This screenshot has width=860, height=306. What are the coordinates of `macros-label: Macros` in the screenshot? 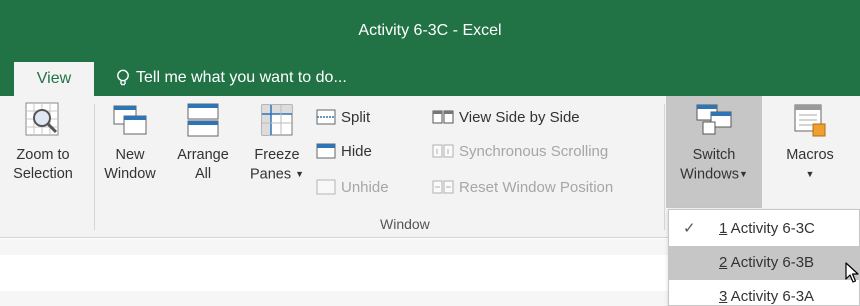 It's located at (810, 155).